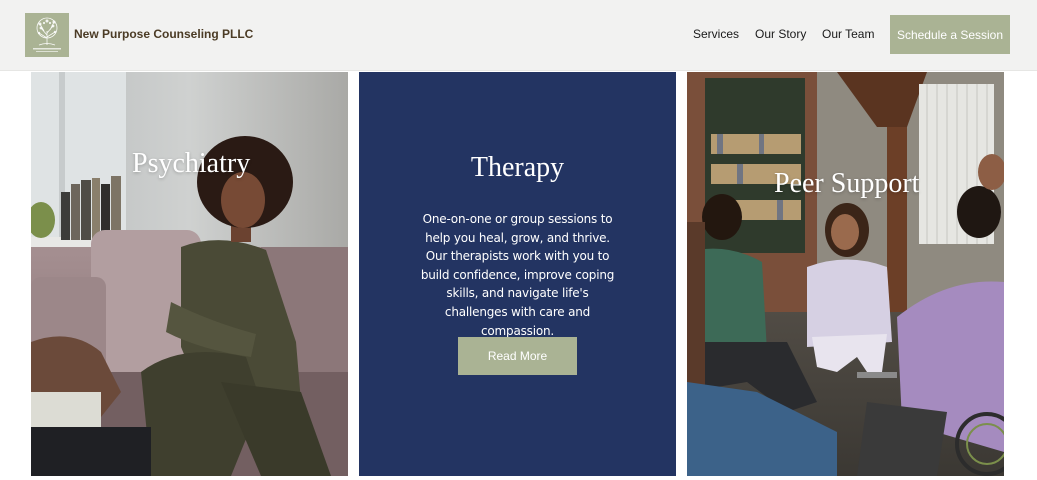 The image size is (1037, 480). What do you see at coordinates (517, 167) in the screenshot?
I see `therapy-title: Therapy` at bounding box center [517, 167].